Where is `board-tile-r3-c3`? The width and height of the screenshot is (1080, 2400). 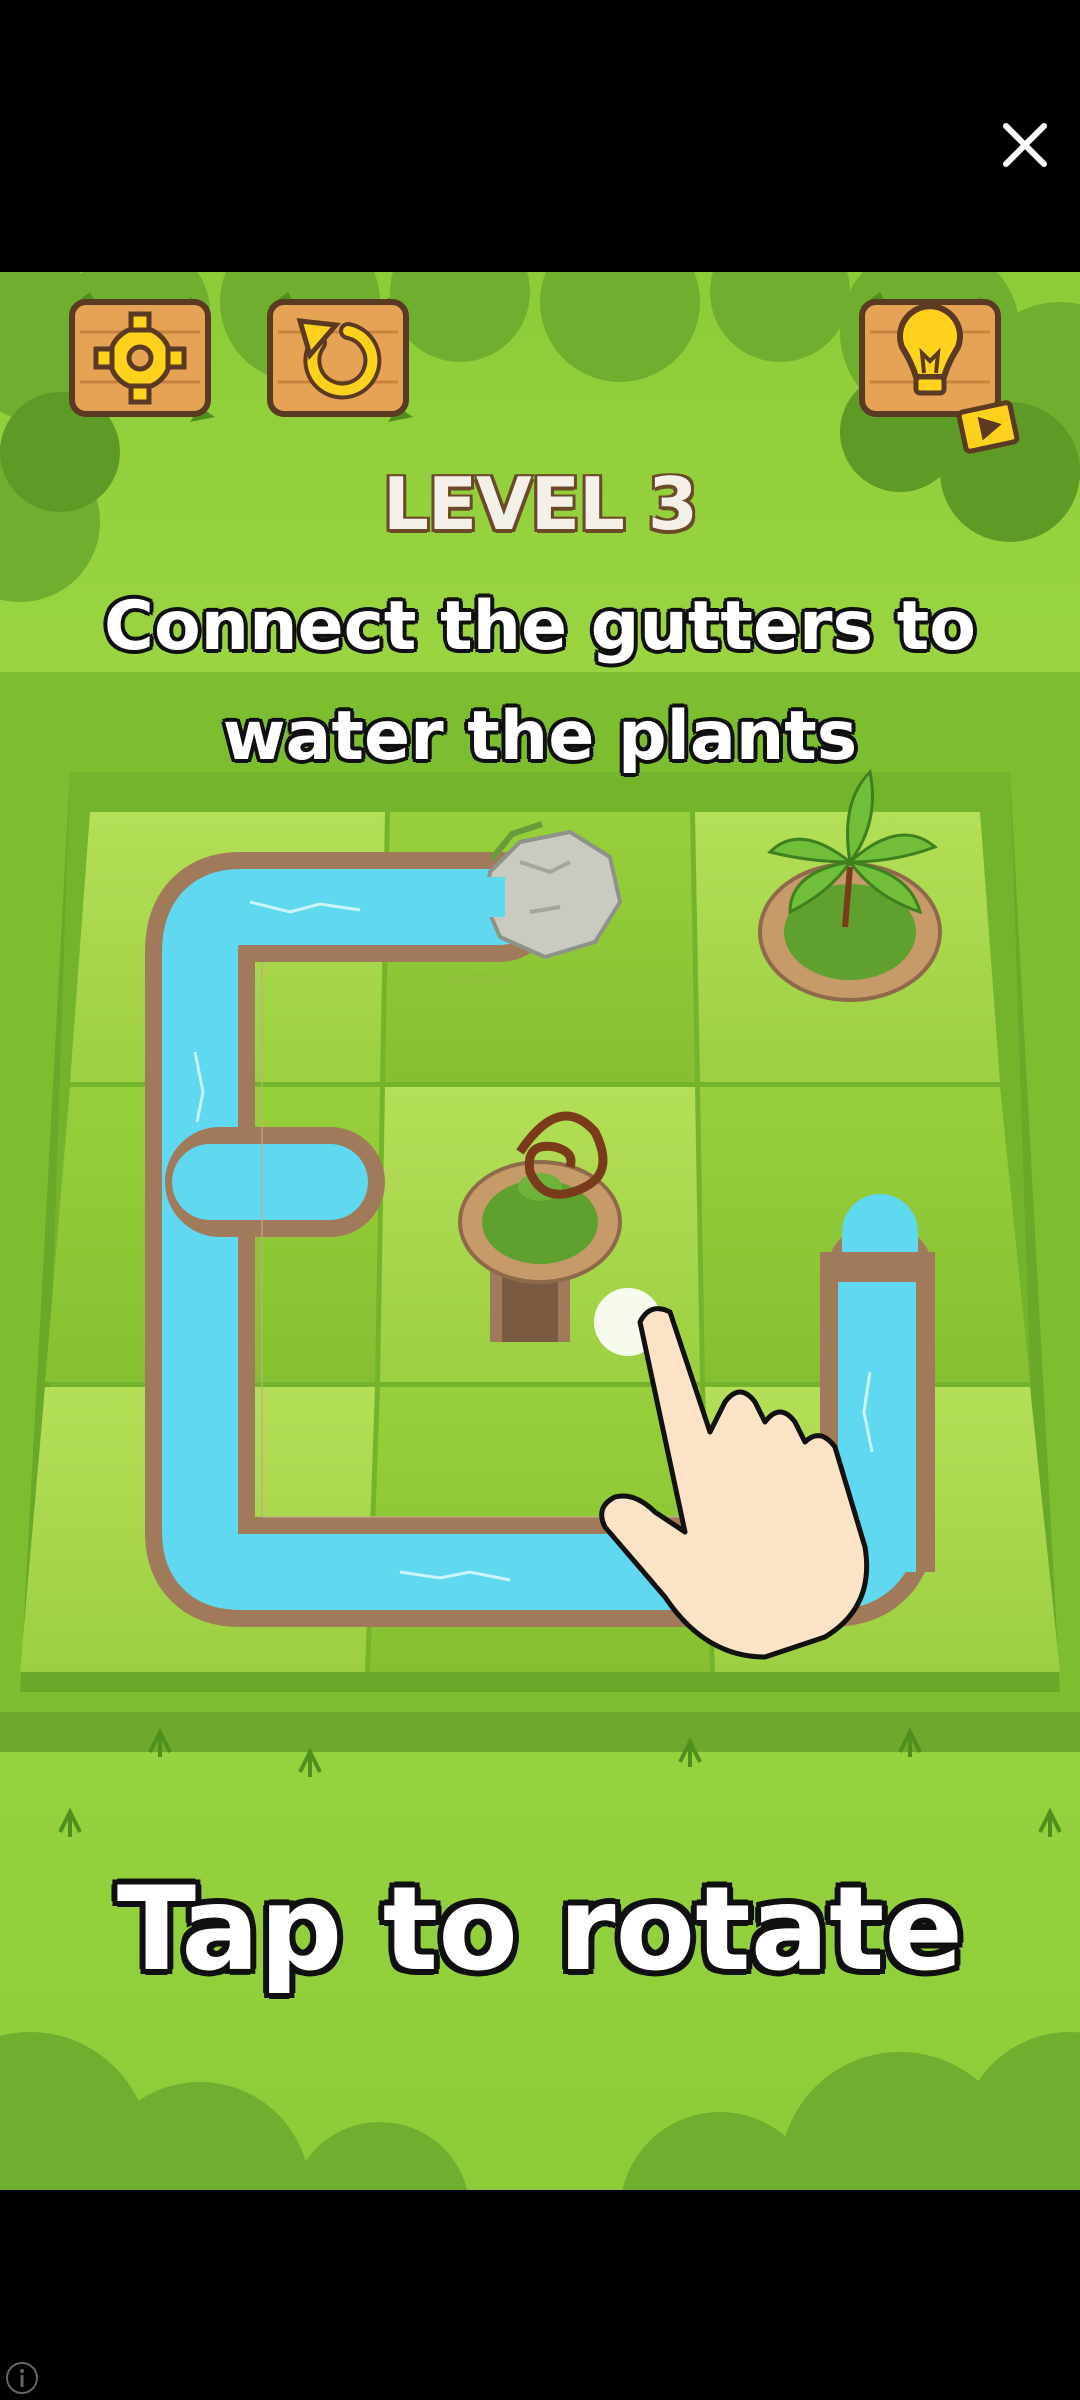
board-tile-r3-c3 is located at coordinates (880, 1529).